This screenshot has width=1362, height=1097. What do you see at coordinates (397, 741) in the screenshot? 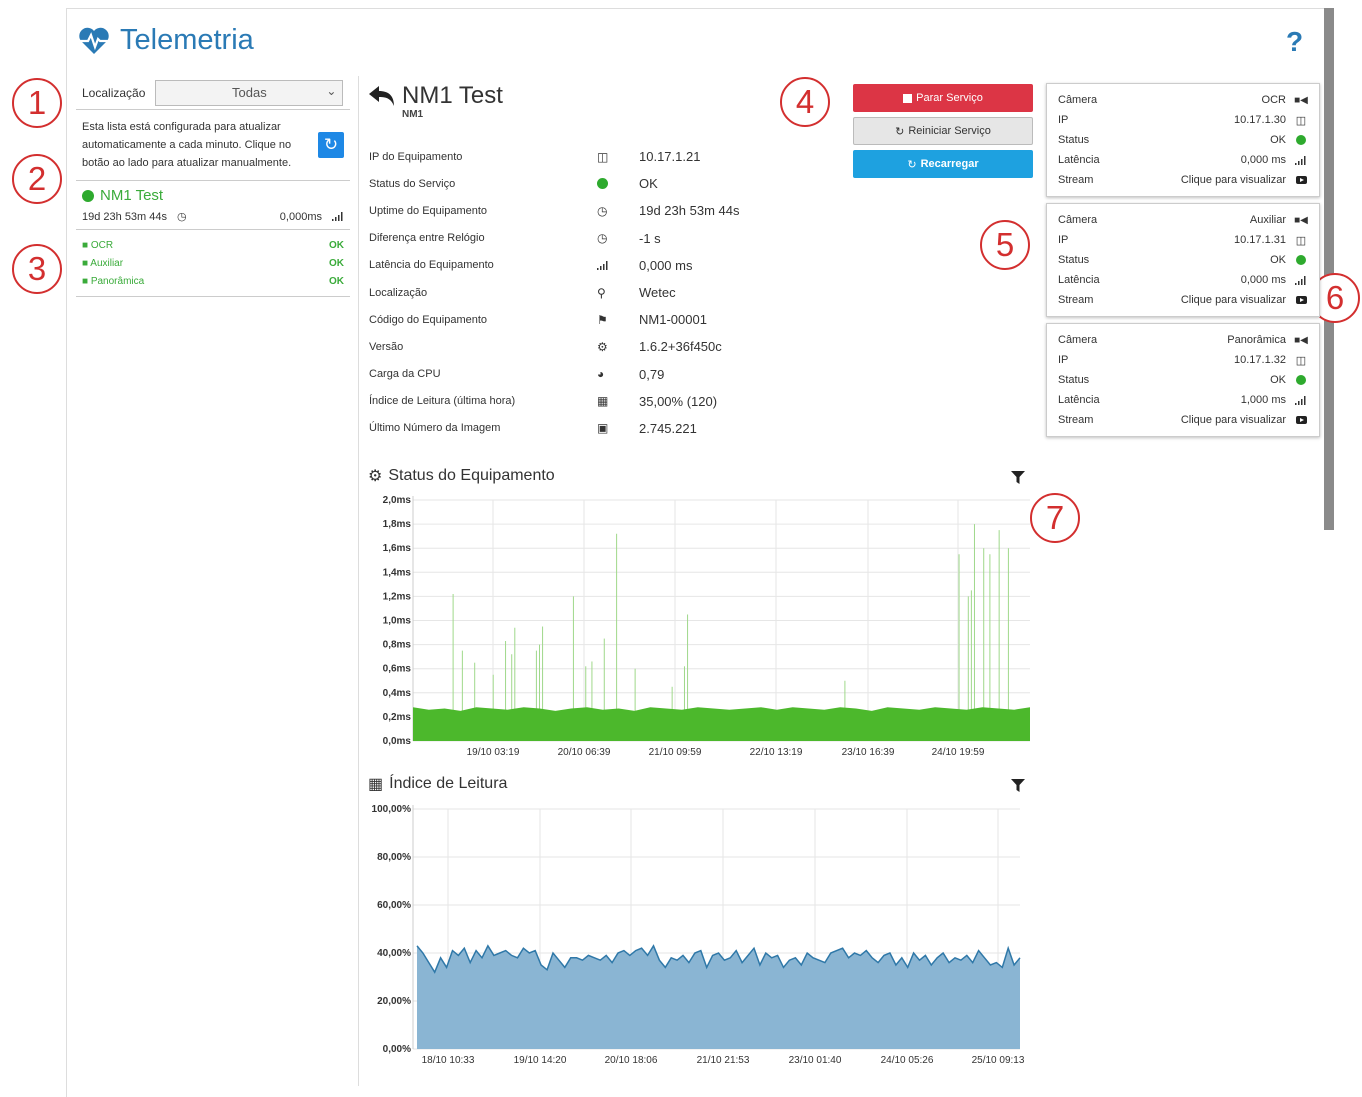
I see `y-tick-label: 0,0ms` at bounding box center [397, 741].